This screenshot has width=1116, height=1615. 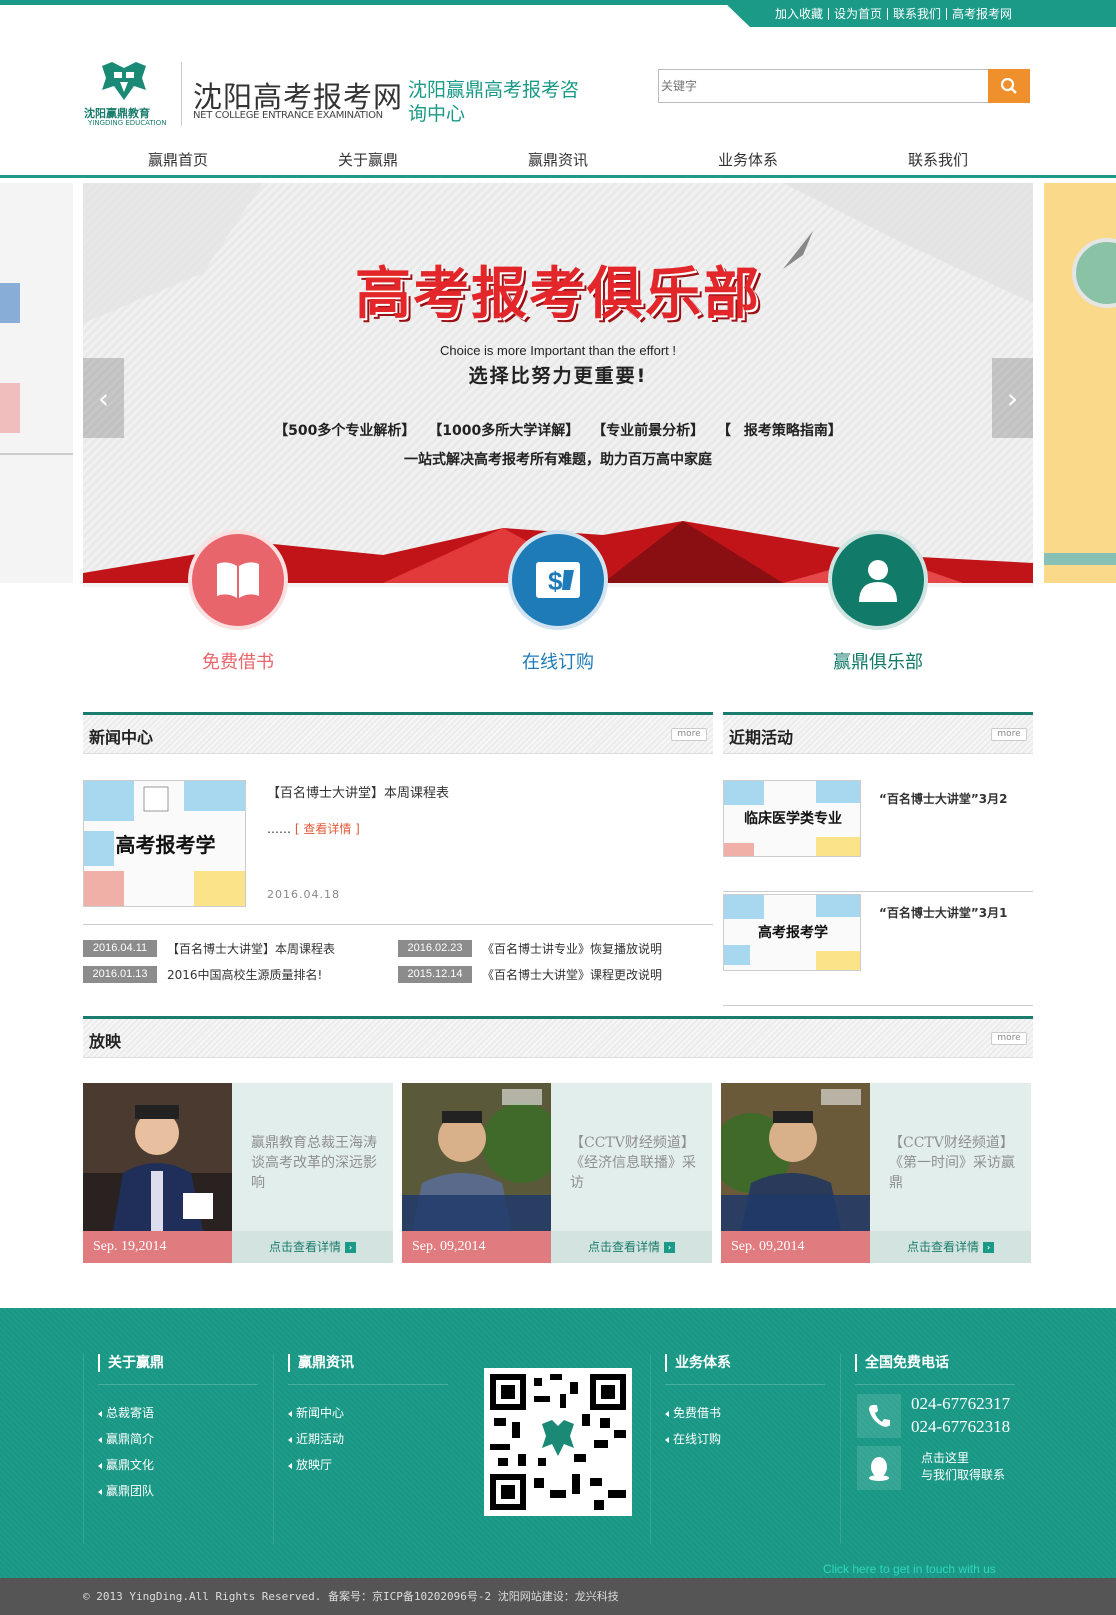 What do you see at coordinates (748, 161) in the screenshot?
I see `nav-business: 业务体系` at bounding box center [748, 161].